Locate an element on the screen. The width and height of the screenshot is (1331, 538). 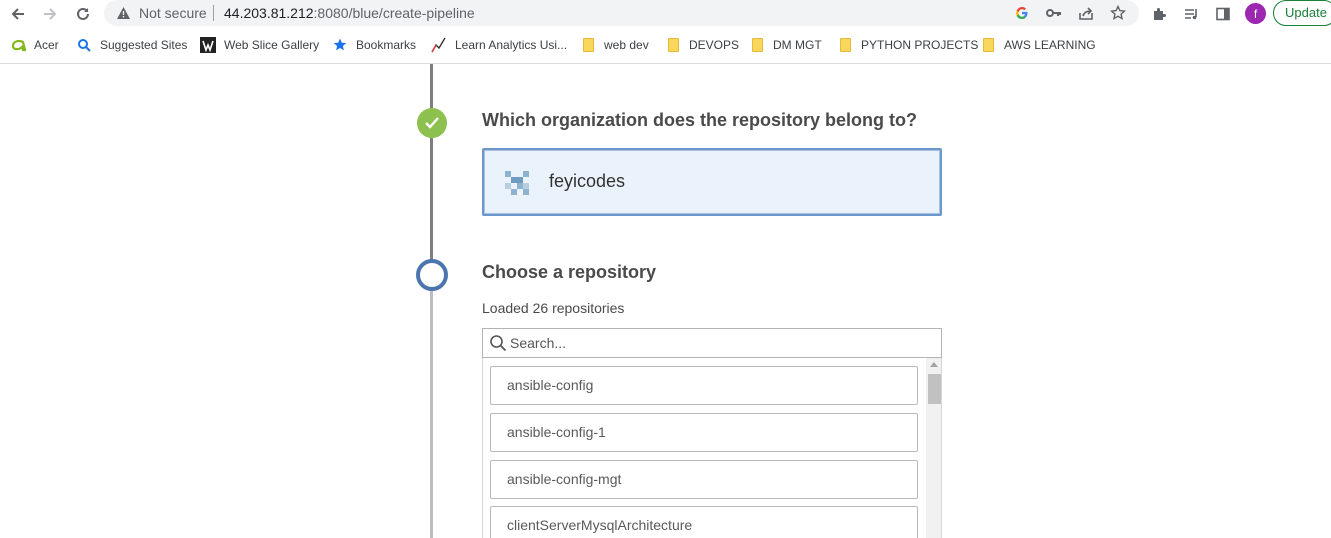
bookmark-bookmarks: Bookmarks is located at coordinates (374, 45).